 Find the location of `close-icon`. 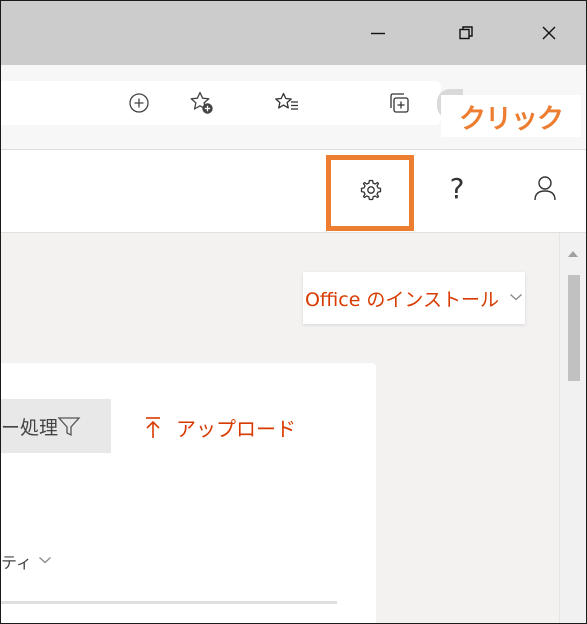

close-icon is located at coordinates (549, 33).